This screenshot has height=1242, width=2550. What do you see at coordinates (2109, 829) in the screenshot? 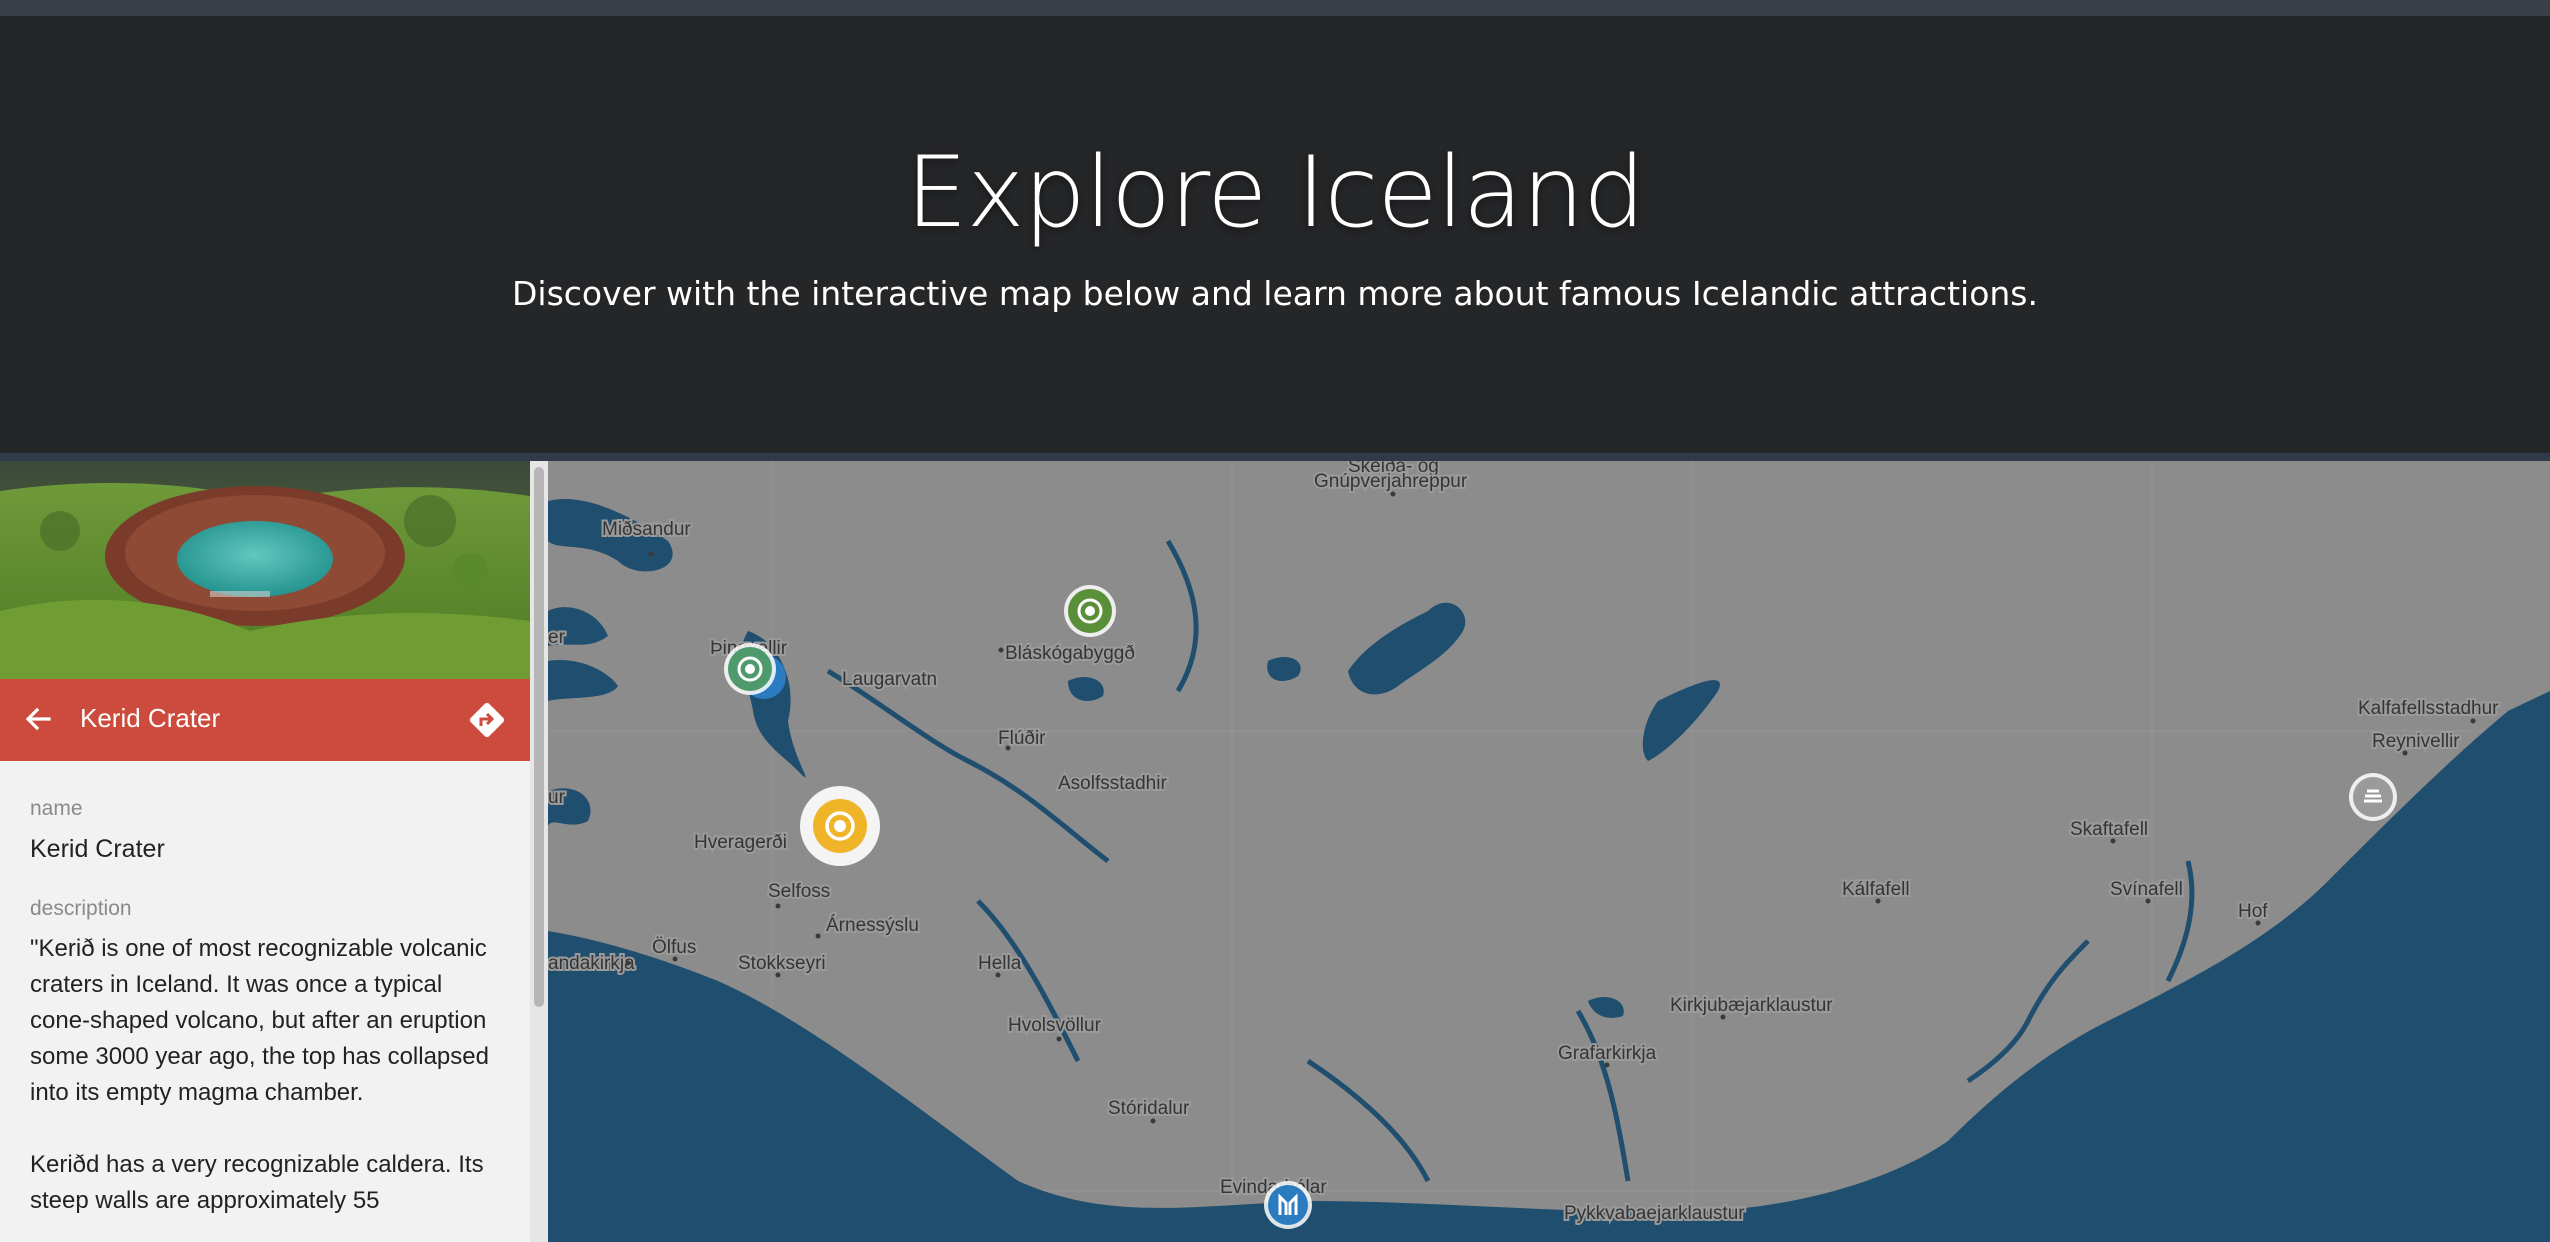
I see `place-label: Skaftafell` at bounding box center [2109, 829].